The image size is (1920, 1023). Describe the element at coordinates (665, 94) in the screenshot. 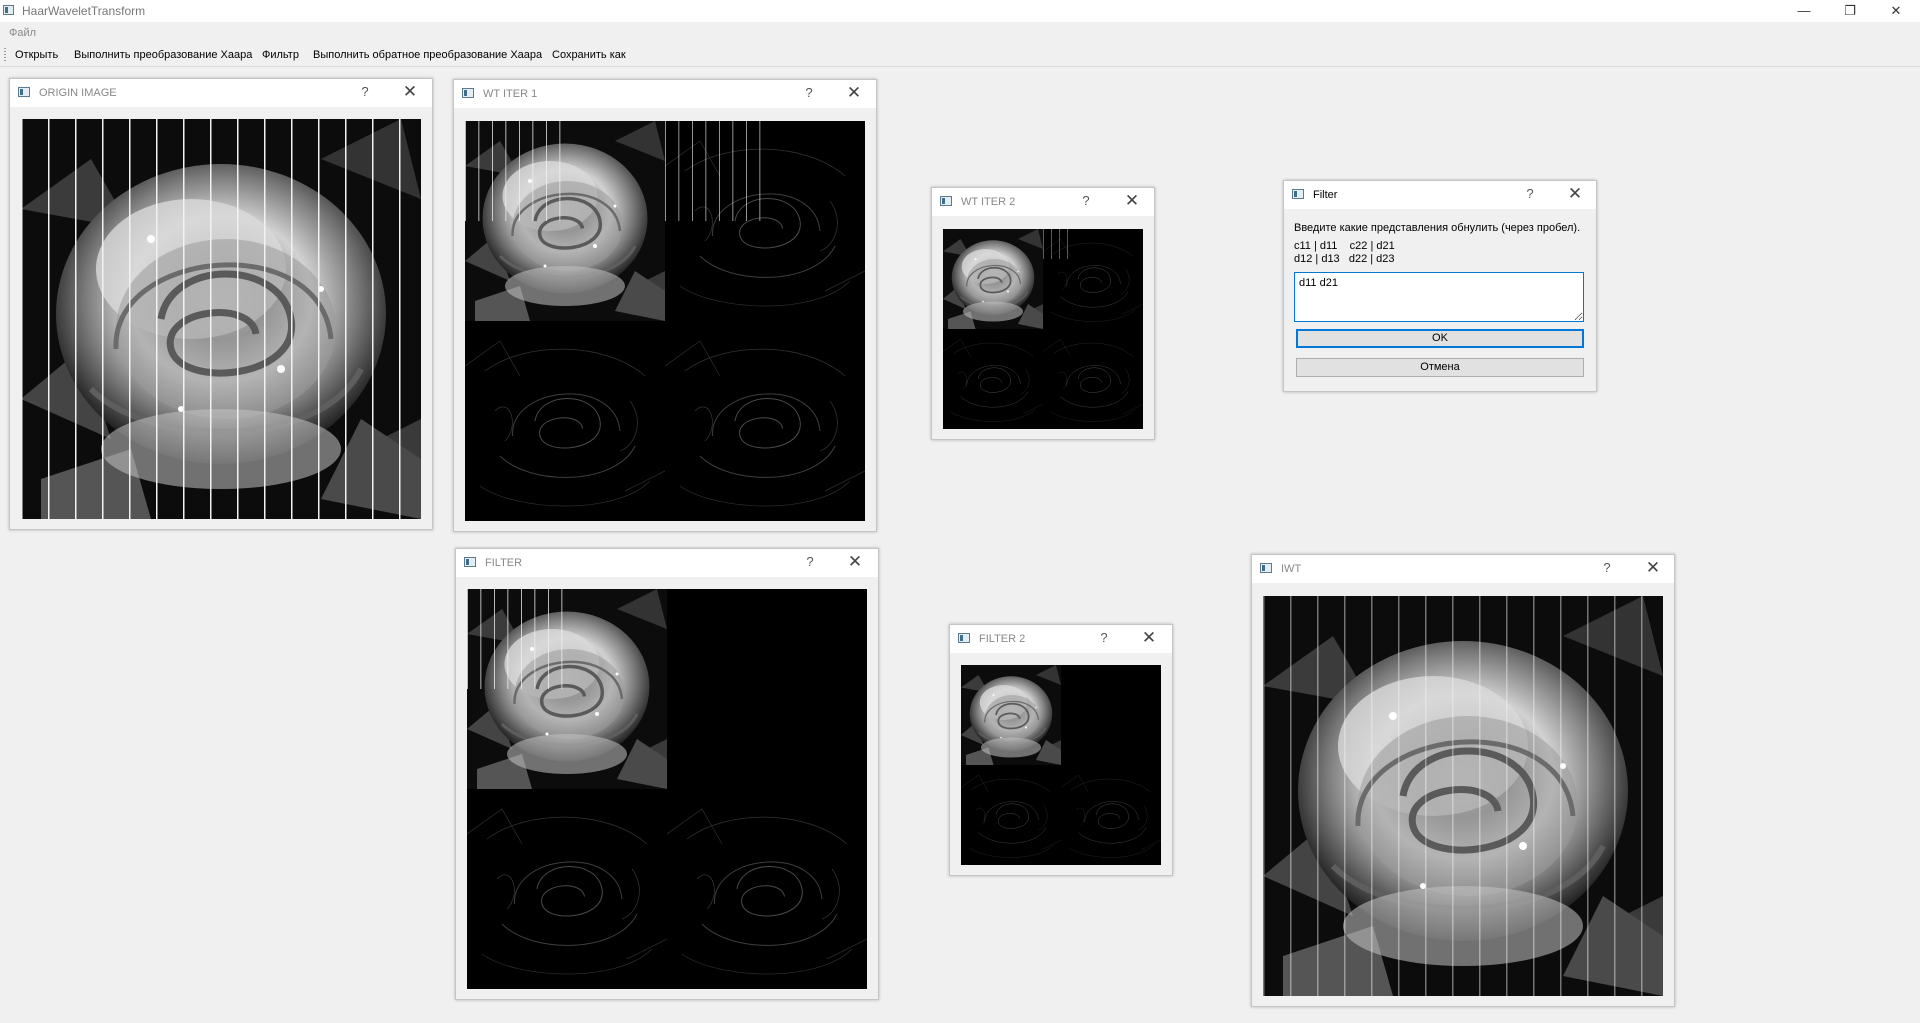

I see `wt1-window-titlebar: WT ITER 1 ? ✕` at that location.